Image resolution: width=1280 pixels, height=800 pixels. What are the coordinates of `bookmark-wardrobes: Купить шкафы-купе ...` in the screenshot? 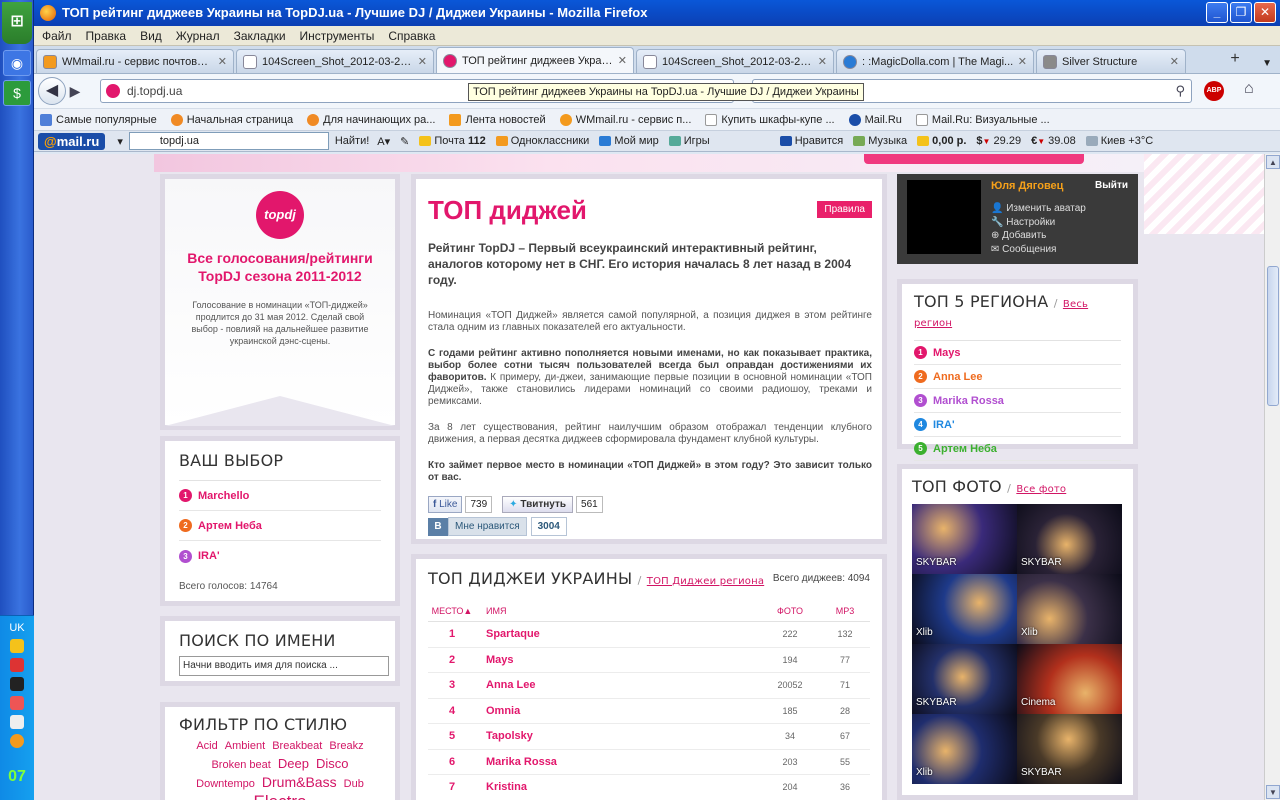 It's located at (770, 119).